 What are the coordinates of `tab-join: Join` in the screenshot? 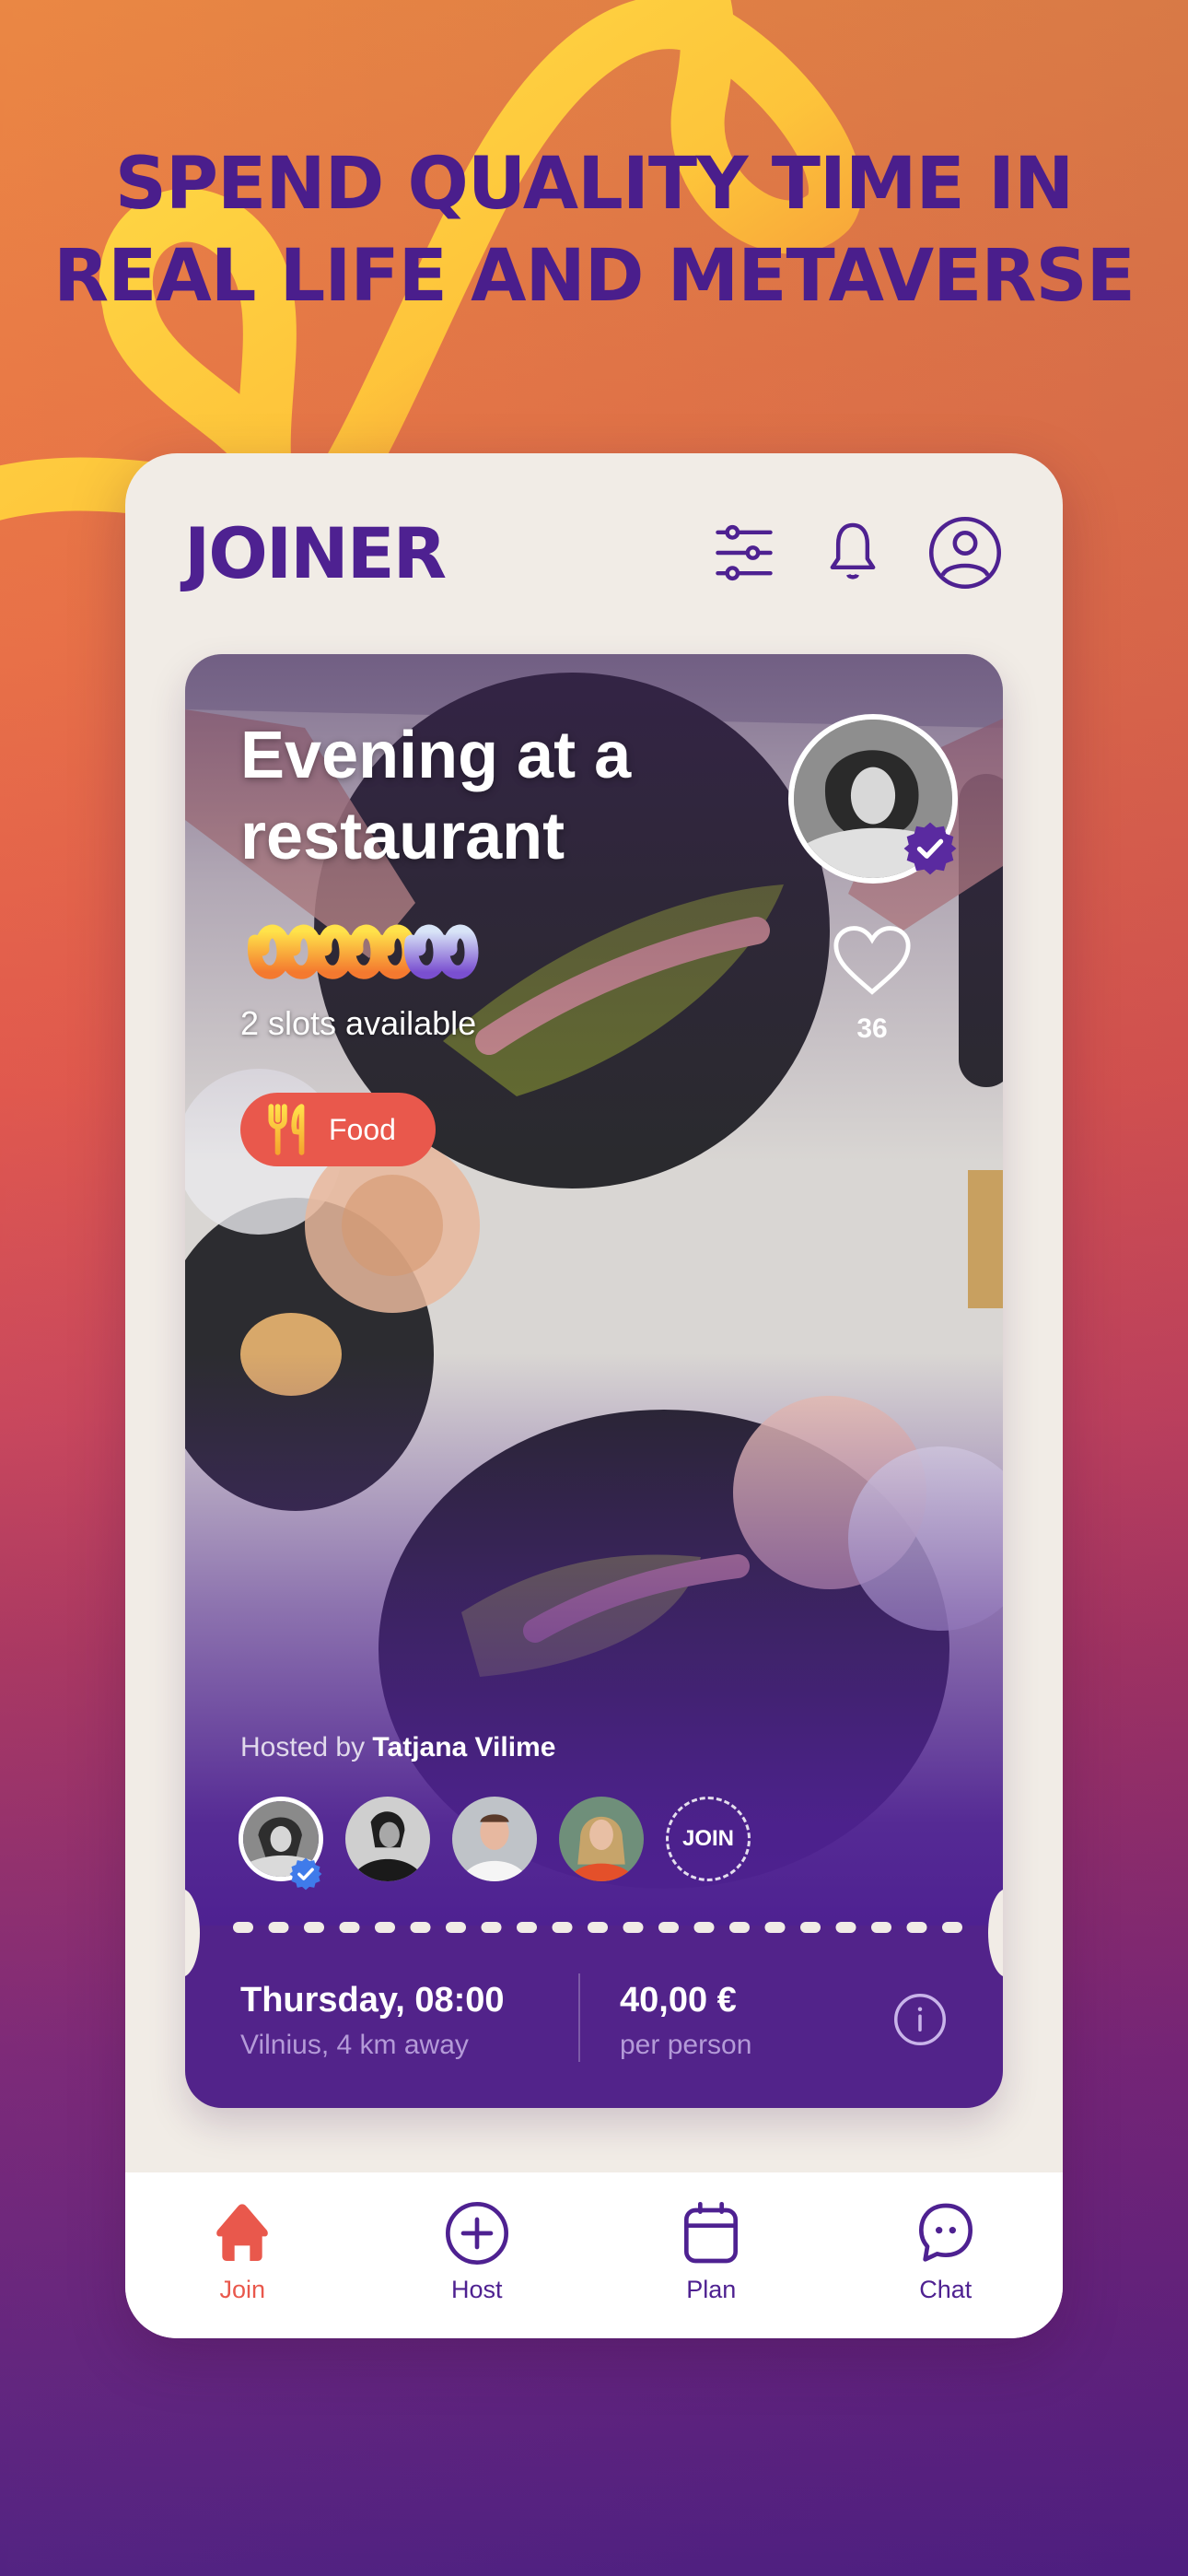 It's located at (242, 2255).